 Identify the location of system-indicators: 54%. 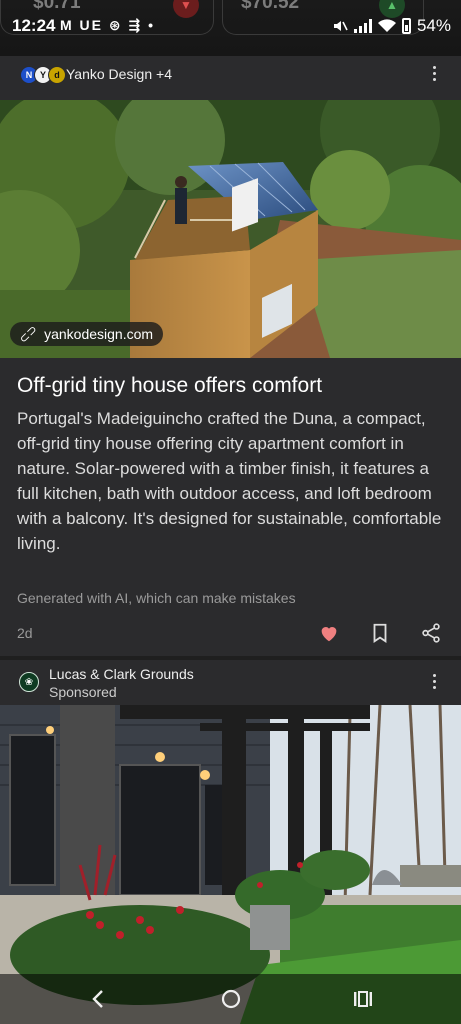
(391, 26).